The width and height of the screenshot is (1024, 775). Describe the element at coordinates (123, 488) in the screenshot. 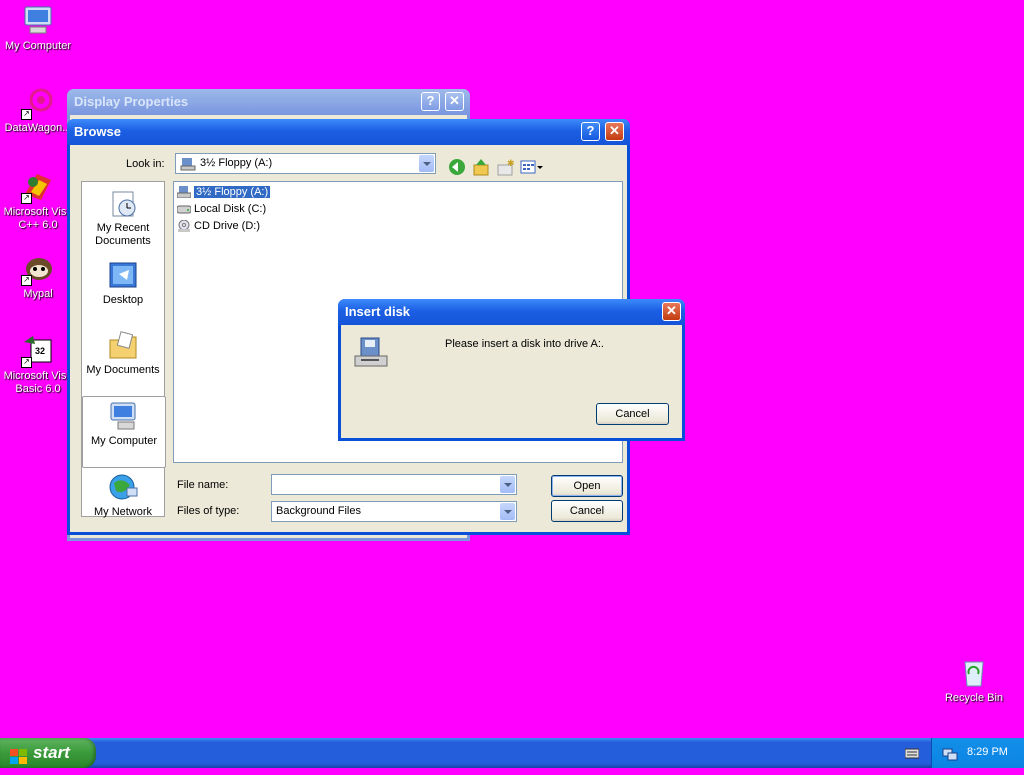

I see `my-network-icon` at that location.